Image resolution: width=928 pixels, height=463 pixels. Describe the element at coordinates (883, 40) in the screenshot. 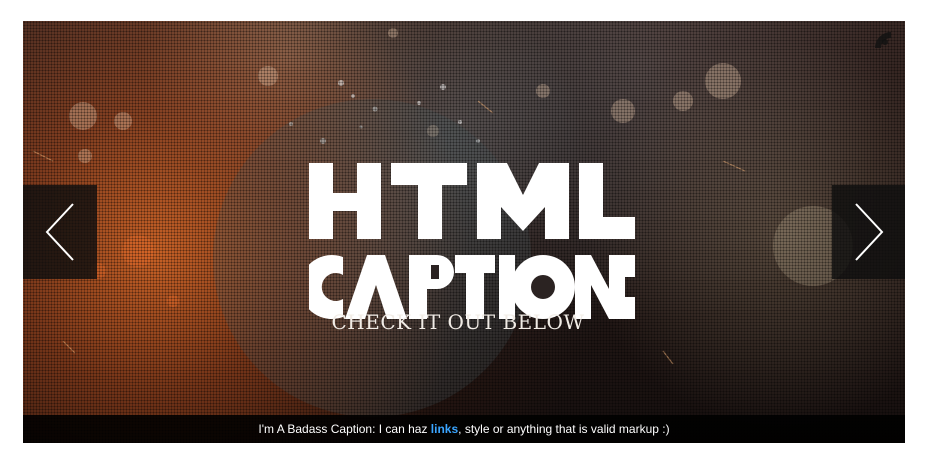

I see `timer-icon` at that location.